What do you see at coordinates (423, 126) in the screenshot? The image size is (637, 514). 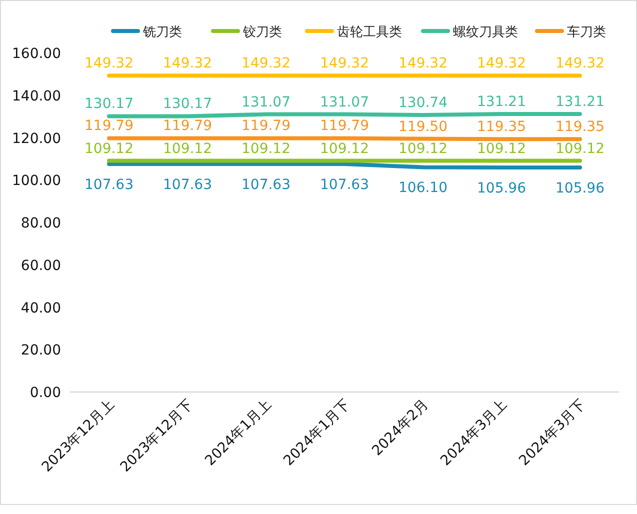 I see `data-label: 119.50` at bounding box center [423, 126].